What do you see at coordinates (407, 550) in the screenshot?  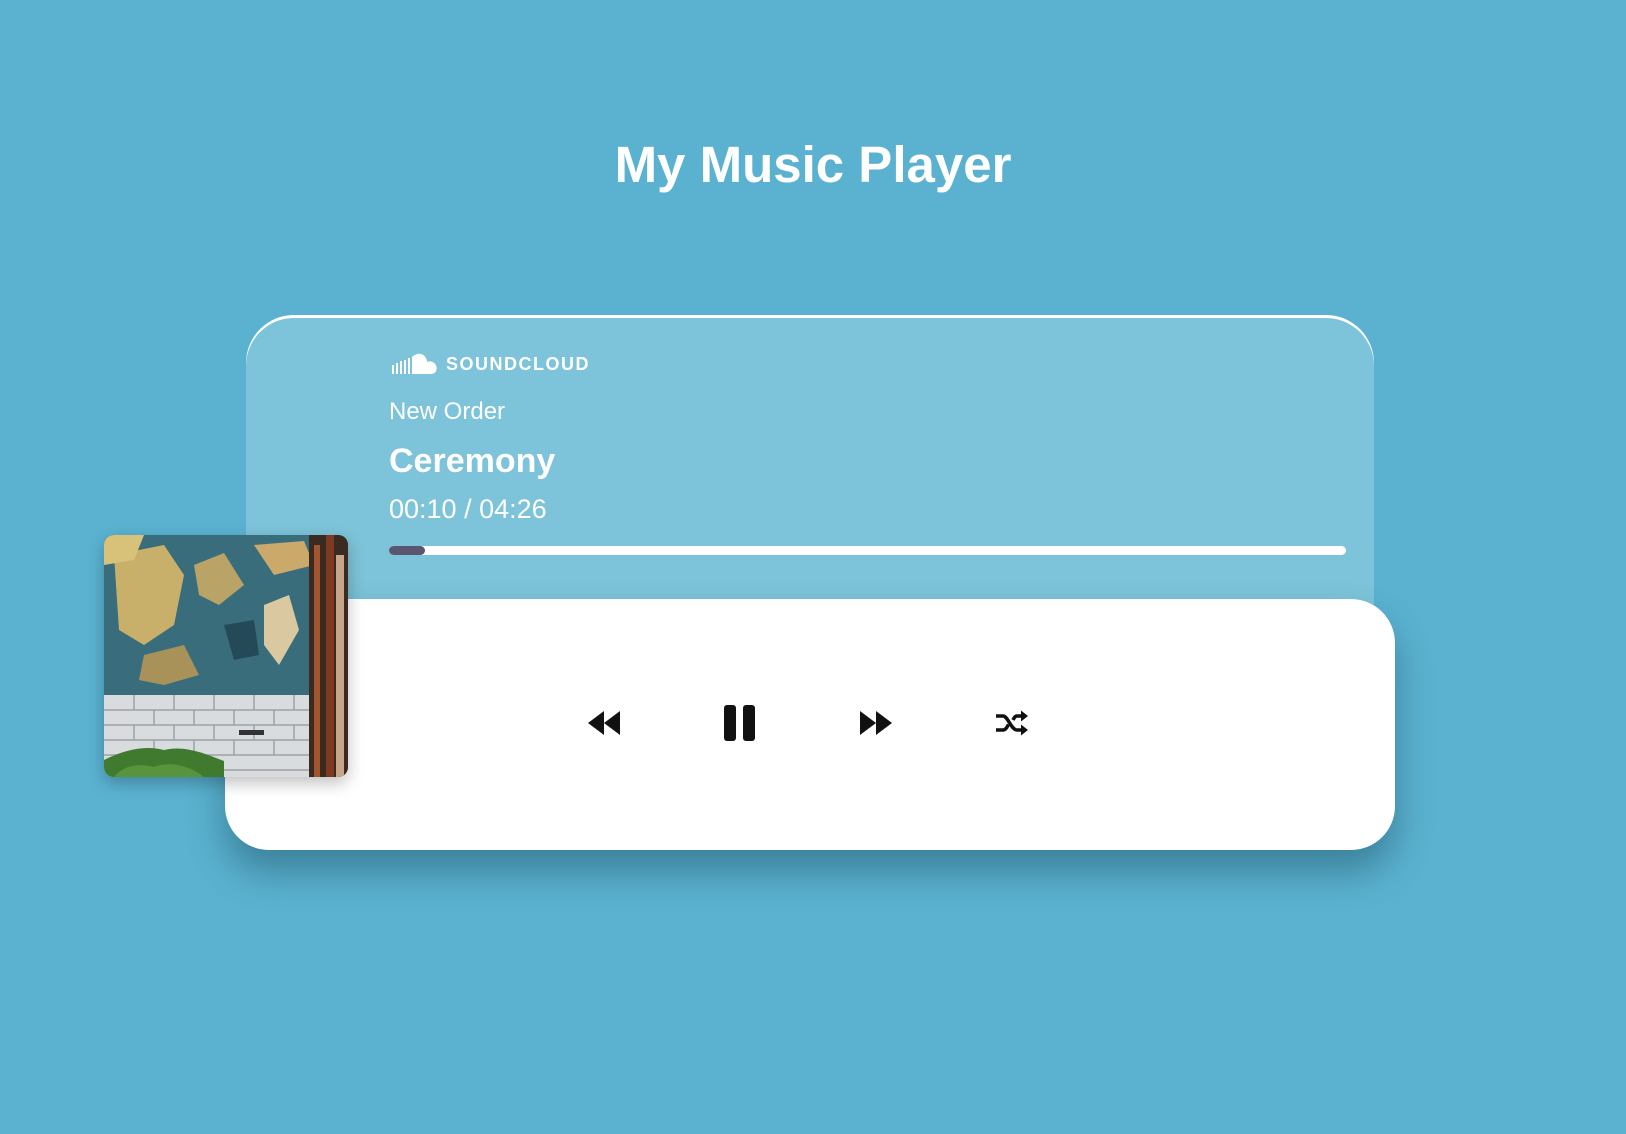 I see `progress-fill` at bounding box center [407, 550].